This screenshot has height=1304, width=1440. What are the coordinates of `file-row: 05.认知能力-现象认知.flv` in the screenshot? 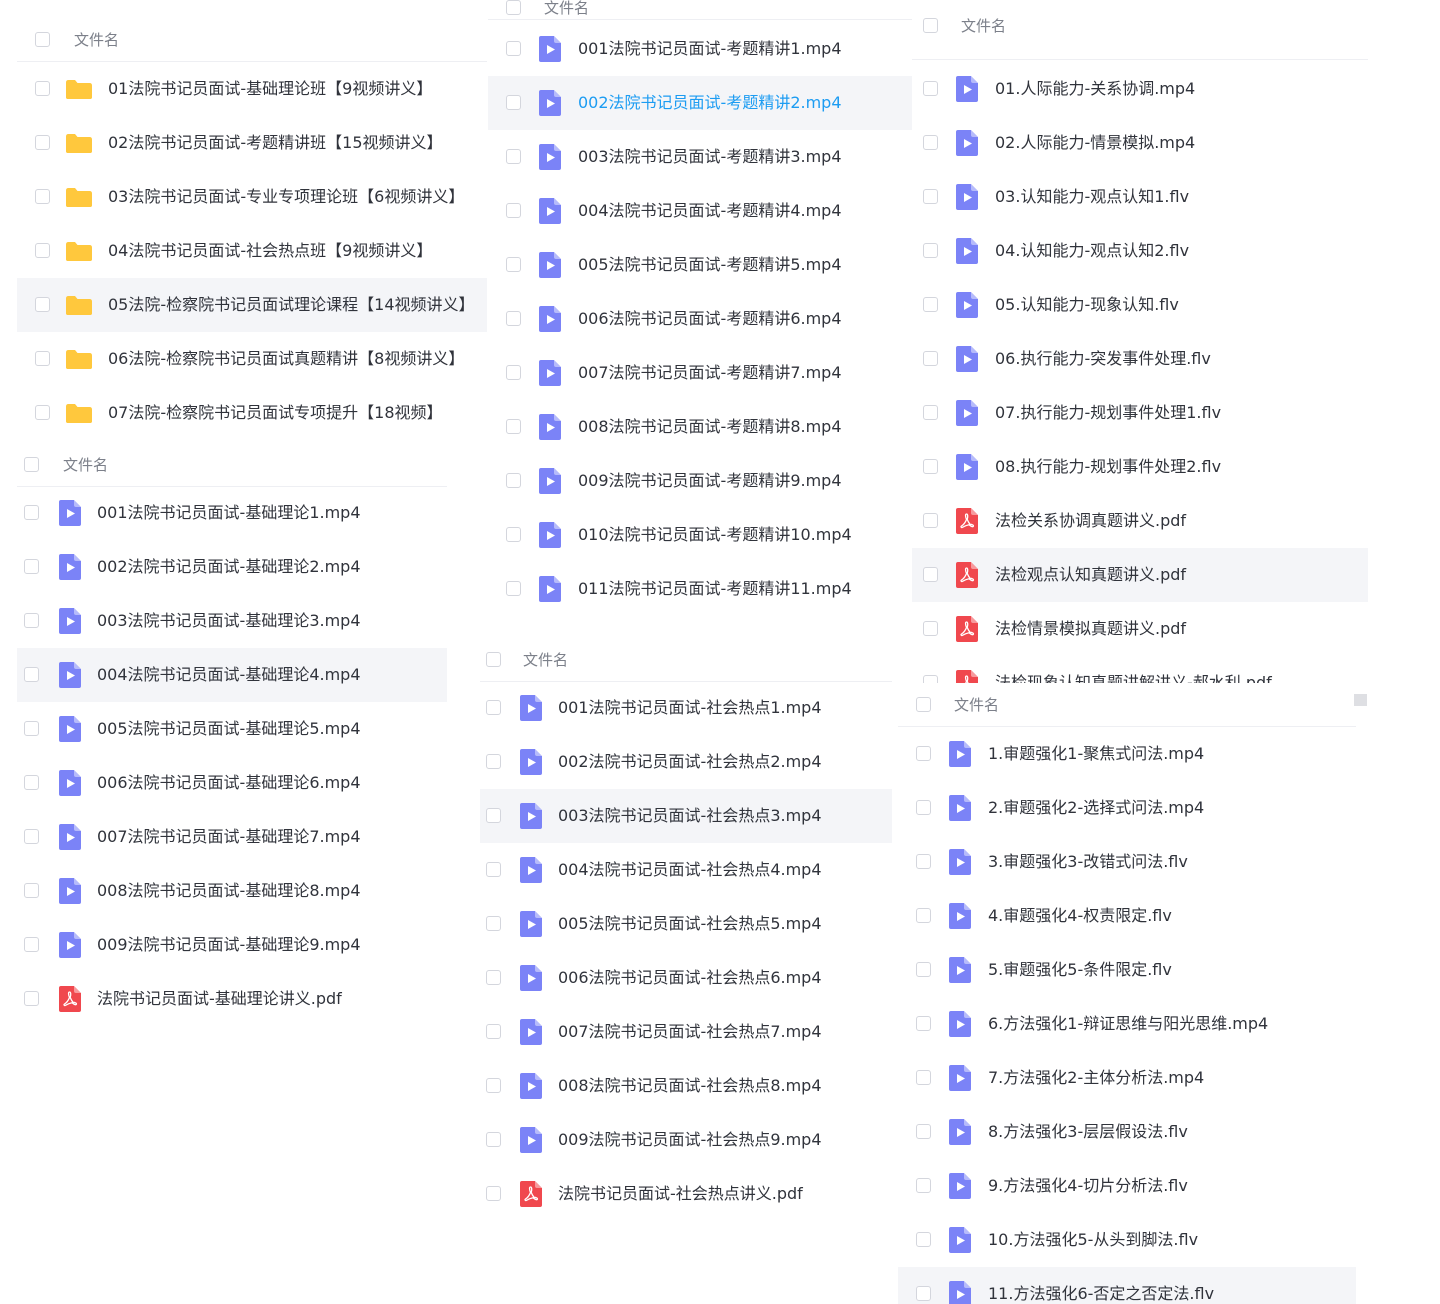 It's located at (1140, 305).